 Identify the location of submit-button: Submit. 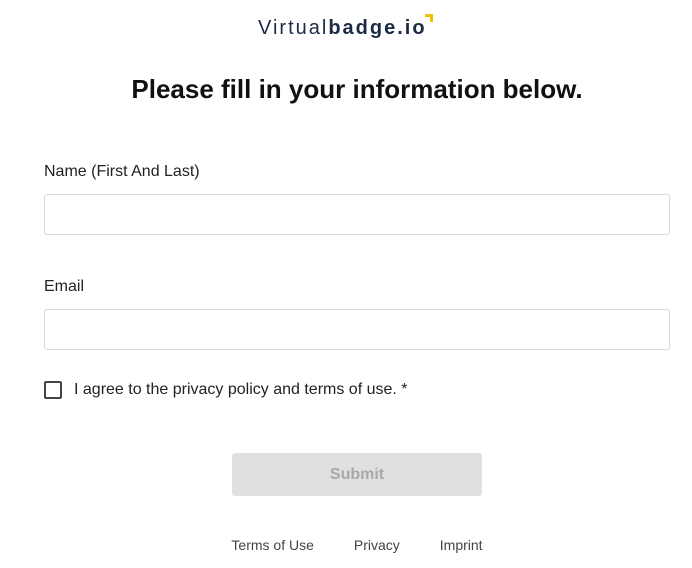
(357, 474).